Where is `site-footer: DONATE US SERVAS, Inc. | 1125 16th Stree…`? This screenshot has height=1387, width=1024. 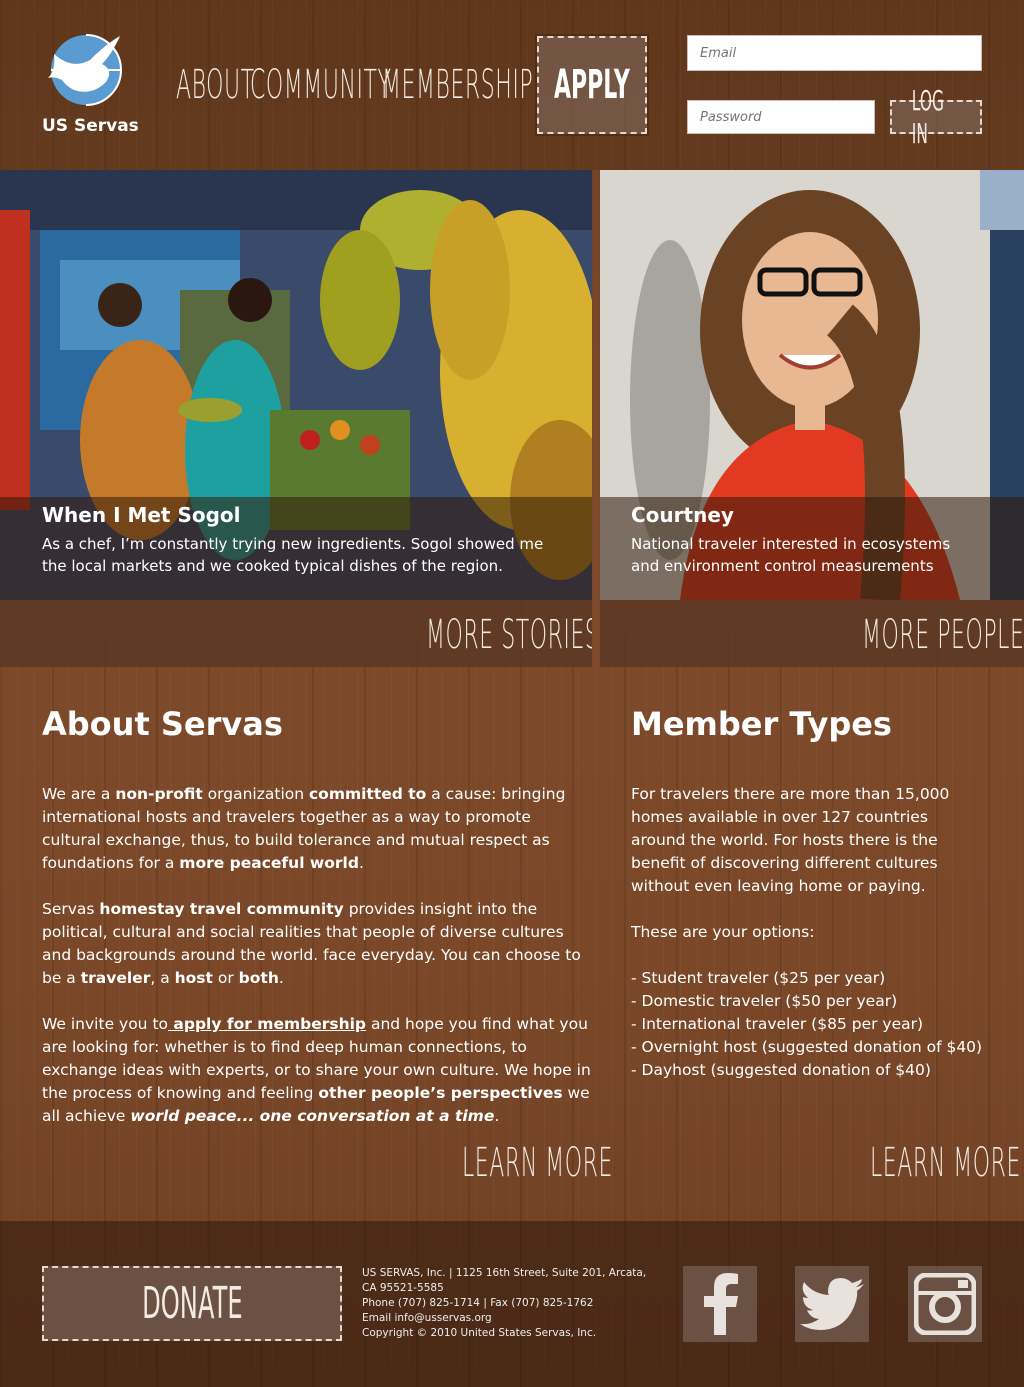 site-footer: DONATE US SERVAS, Inc. | 1125 16th Stree… is located at coordinates (512, 1304).